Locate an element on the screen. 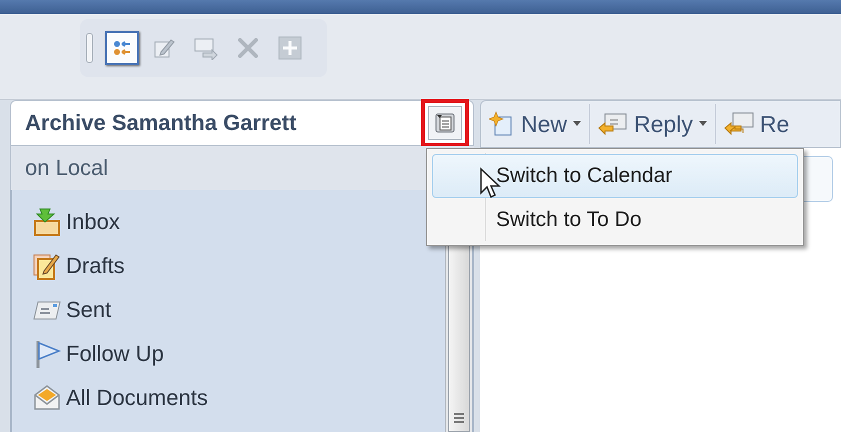 This screenshot has height=432, width=841. document-list-icon is located at coordinates (445, 123).